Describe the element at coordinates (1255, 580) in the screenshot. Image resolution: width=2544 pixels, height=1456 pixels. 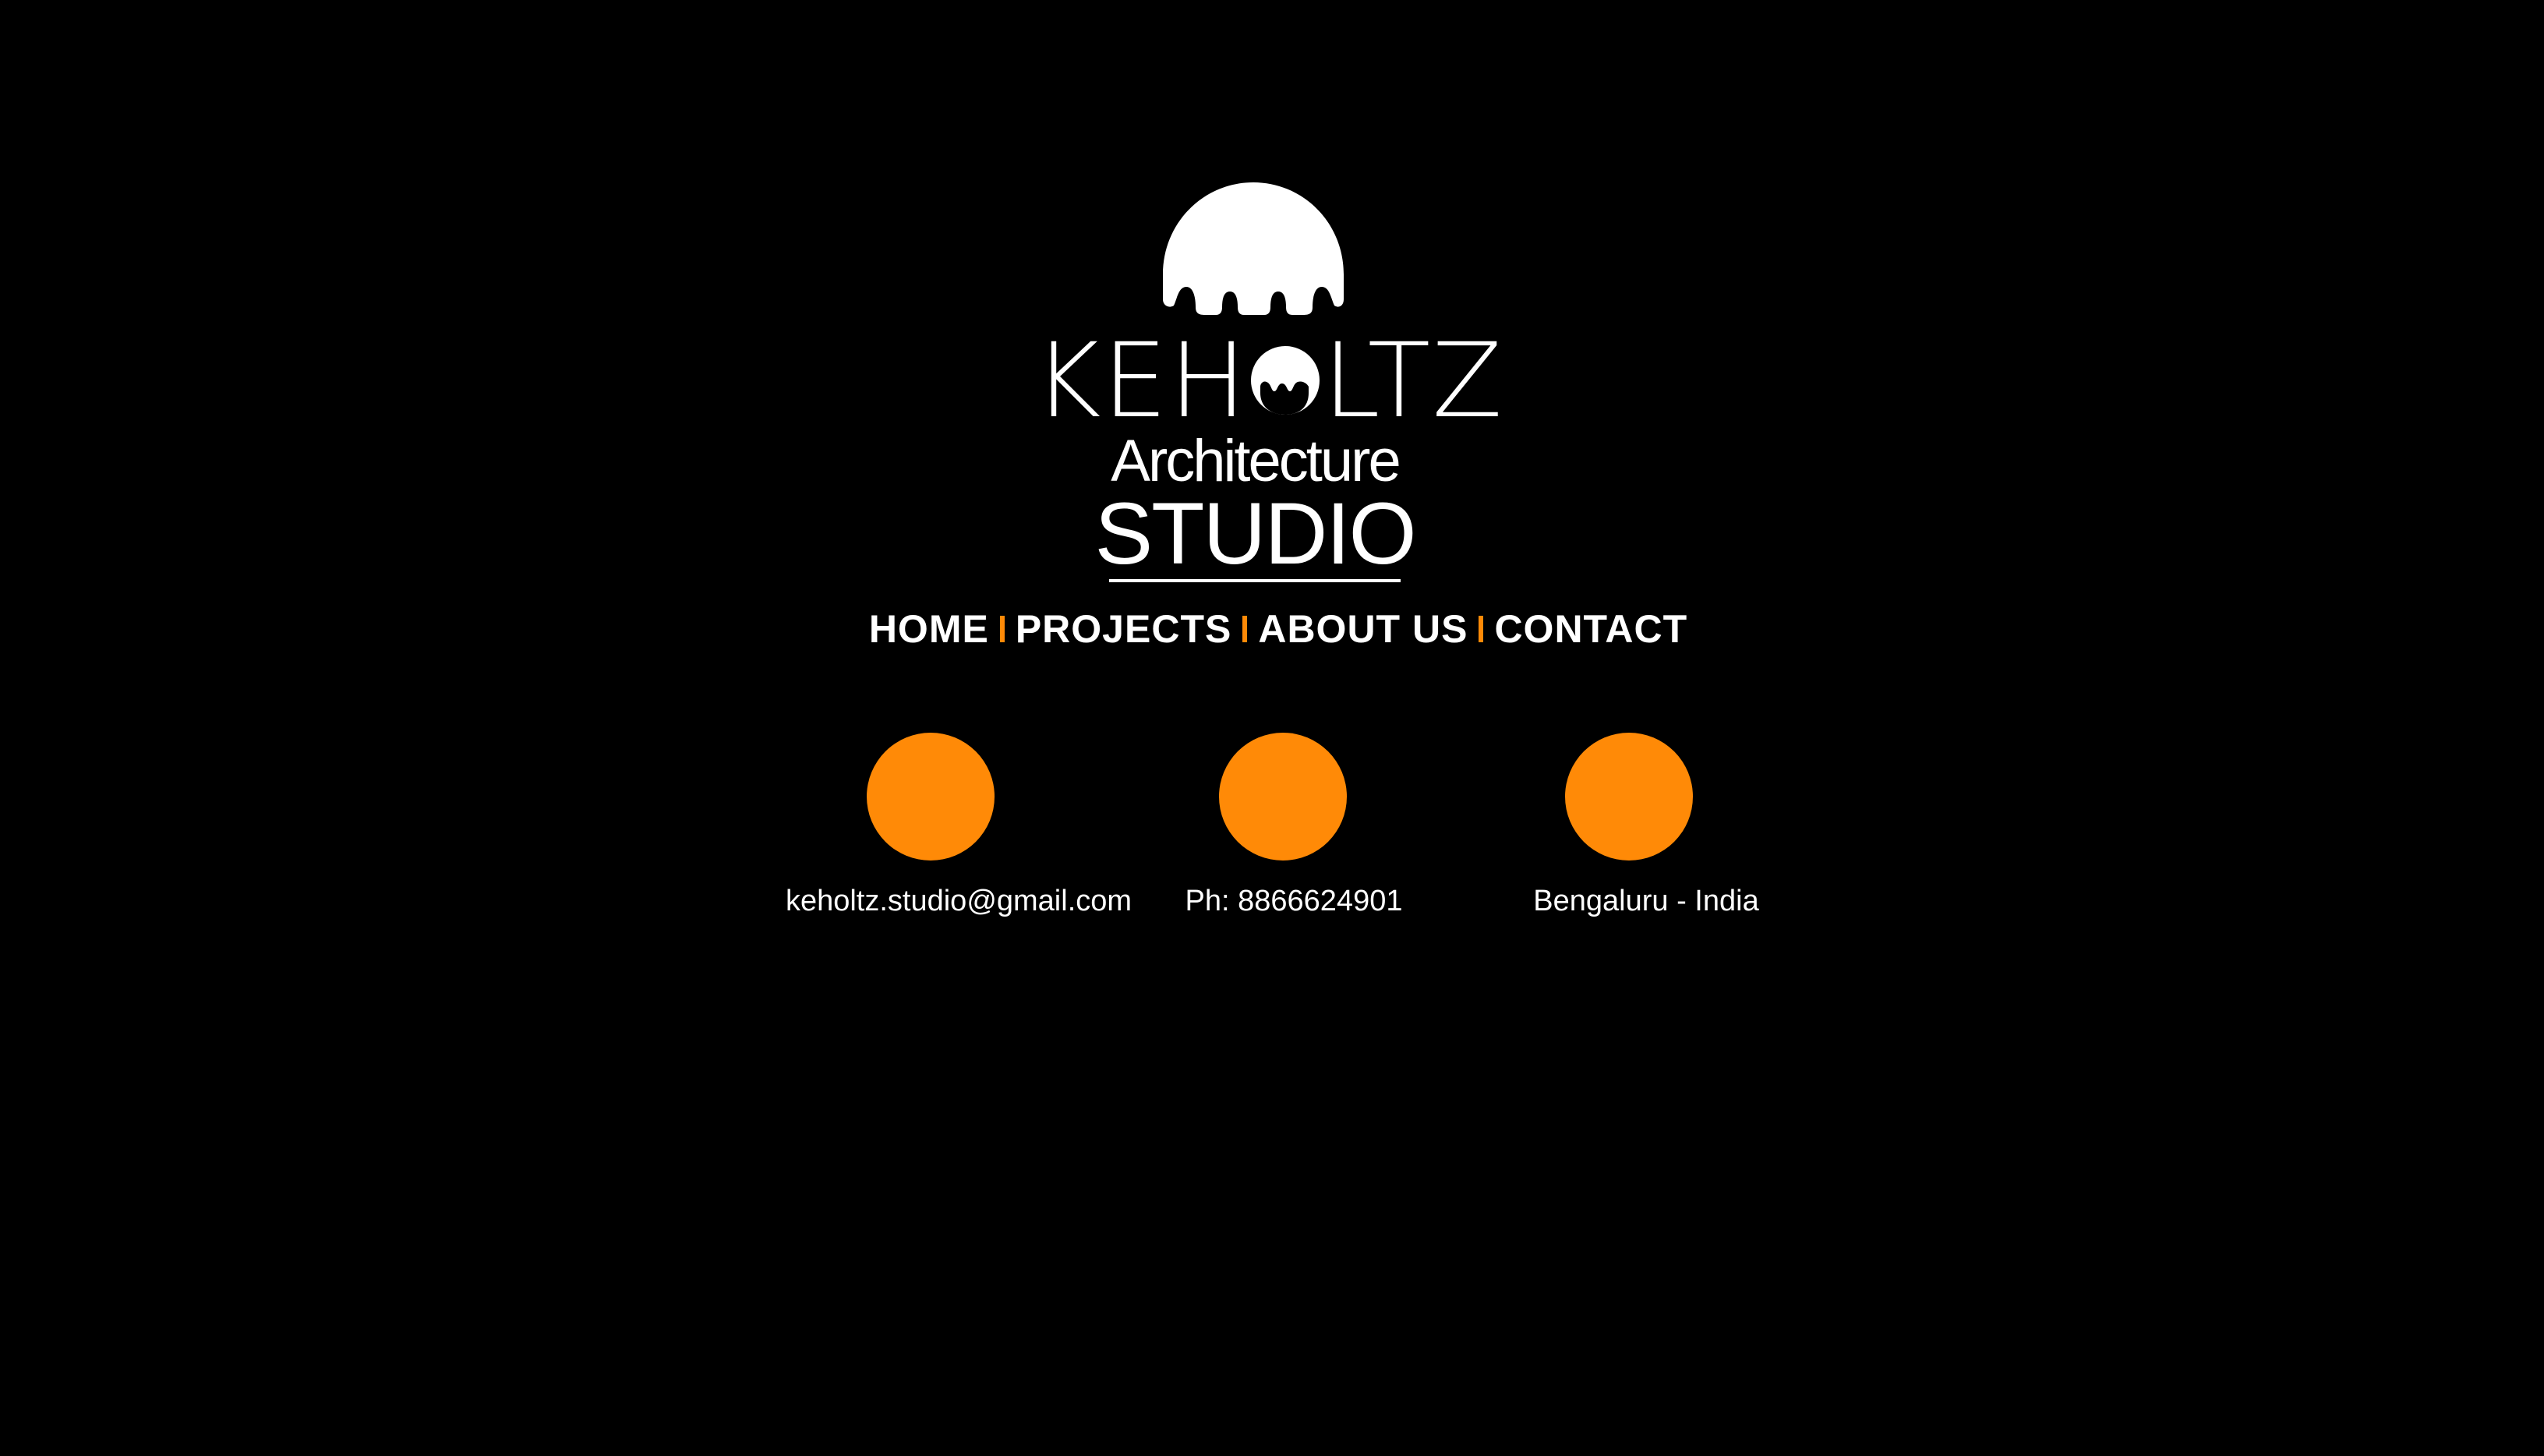
I see `logo-divider` at that location.